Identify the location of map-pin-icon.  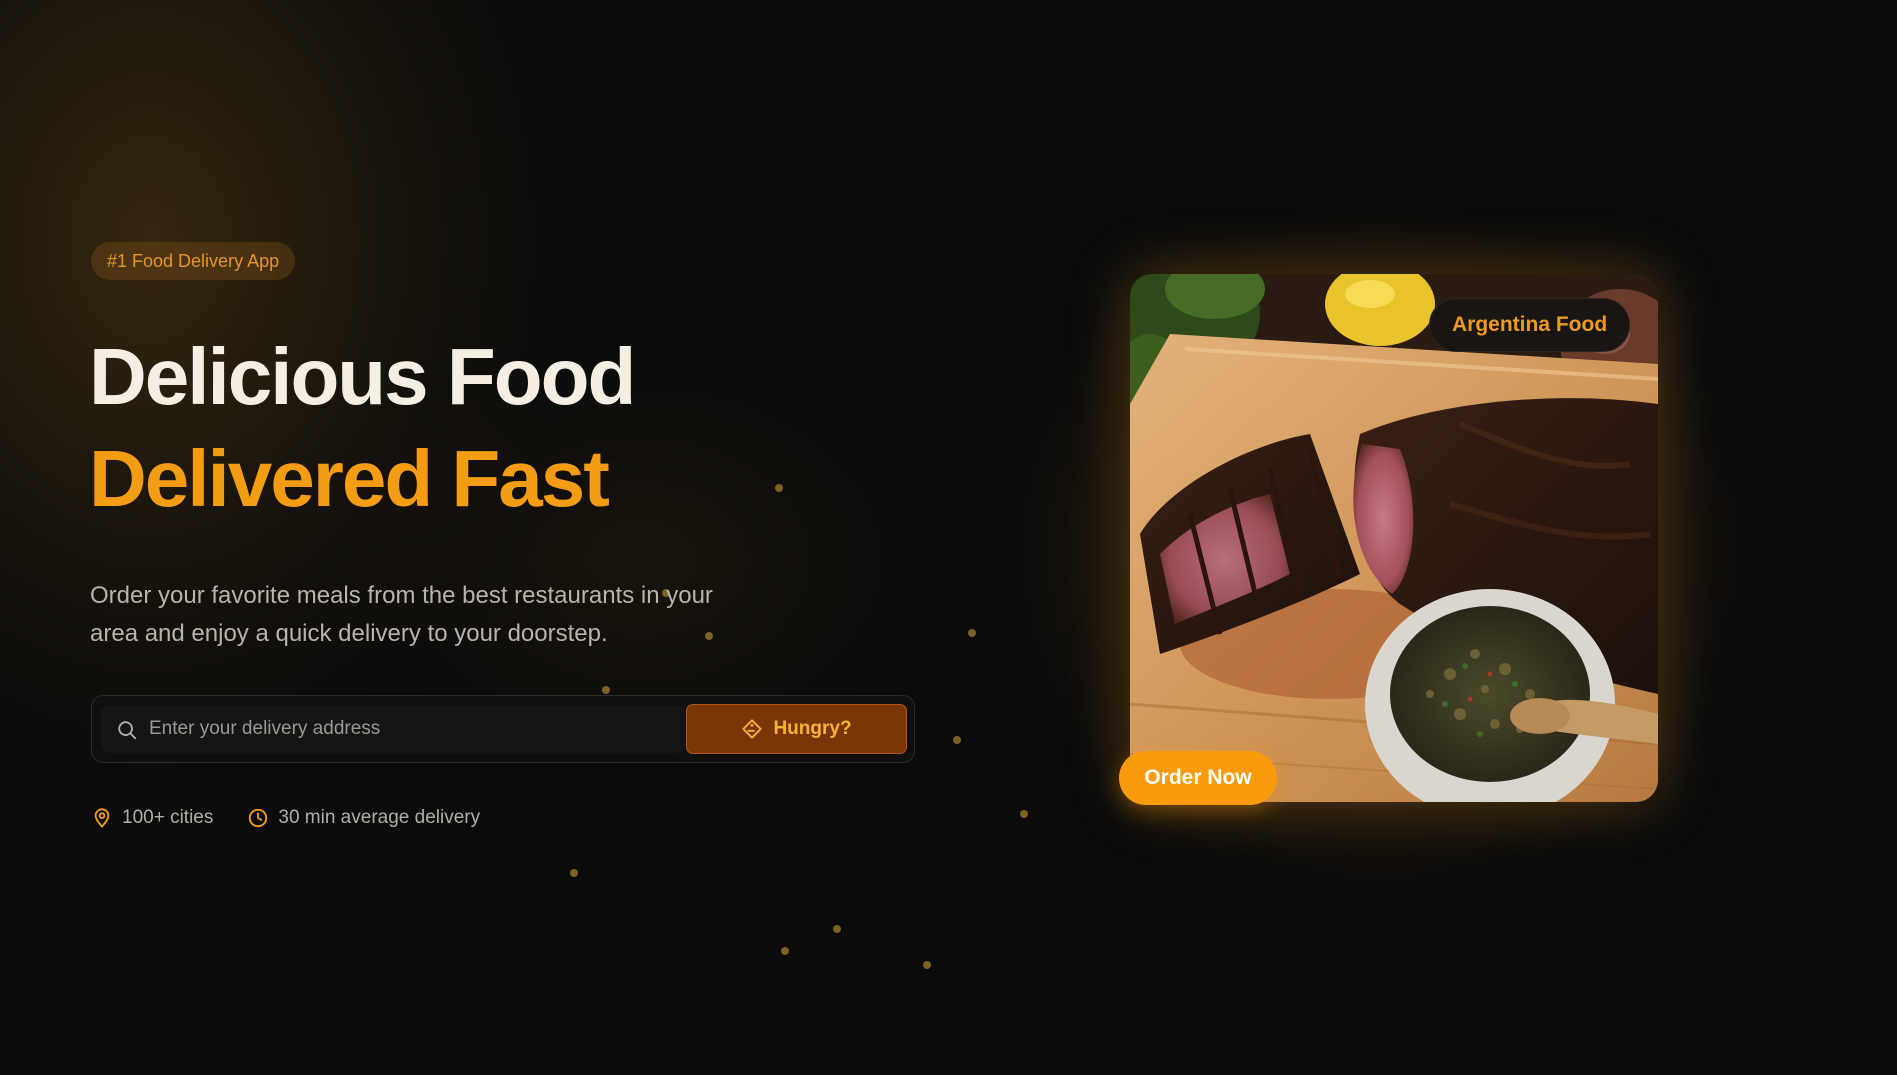
(102, 818).